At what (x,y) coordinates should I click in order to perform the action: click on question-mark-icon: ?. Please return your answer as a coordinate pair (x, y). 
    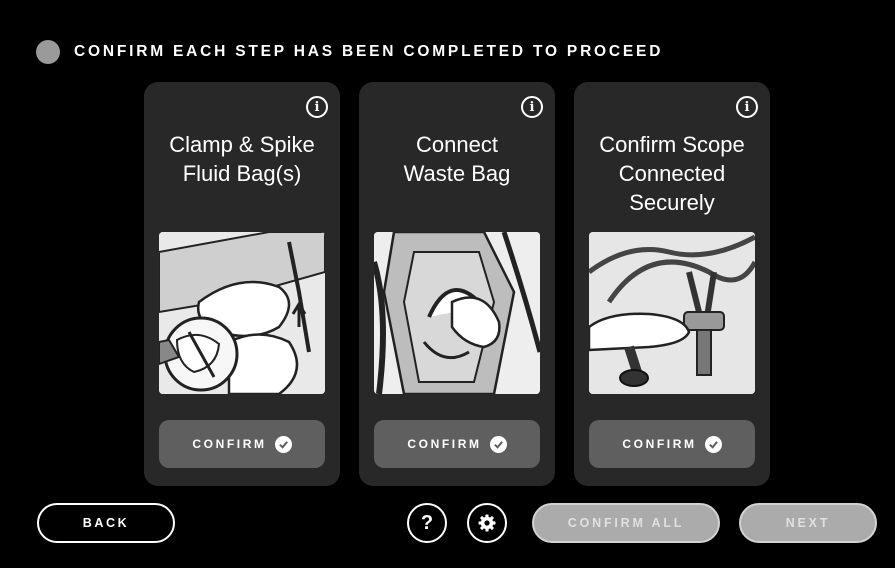
    Looking at the image, I should click on (427, 522).